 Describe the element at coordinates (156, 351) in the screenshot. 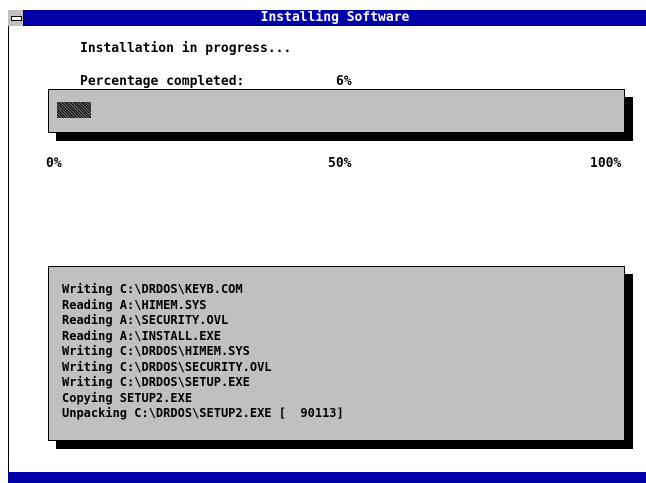

I see `log-line: Writing C:\DRDOS\HIMEM.SYS` at that location.